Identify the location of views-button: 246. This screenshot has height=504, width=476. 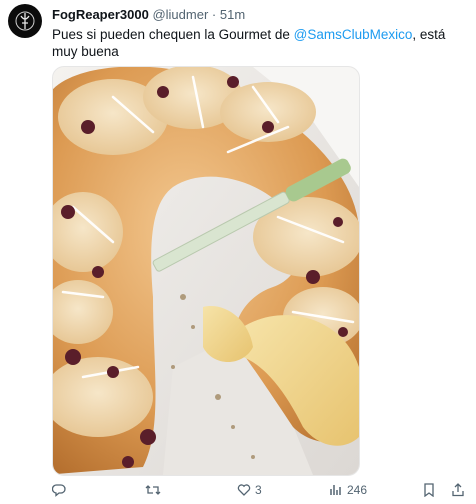
(348, 490).